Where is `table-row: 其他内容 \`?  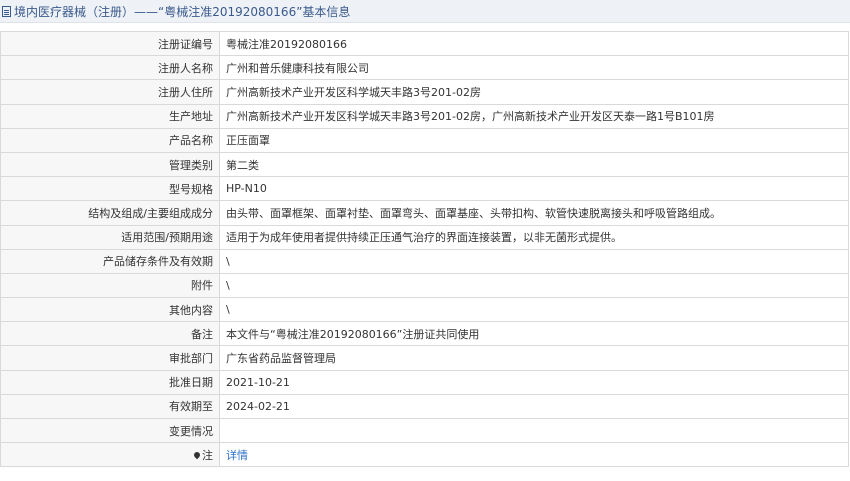 table-row: 其他内容 \ is located at coordinates (424, 310).